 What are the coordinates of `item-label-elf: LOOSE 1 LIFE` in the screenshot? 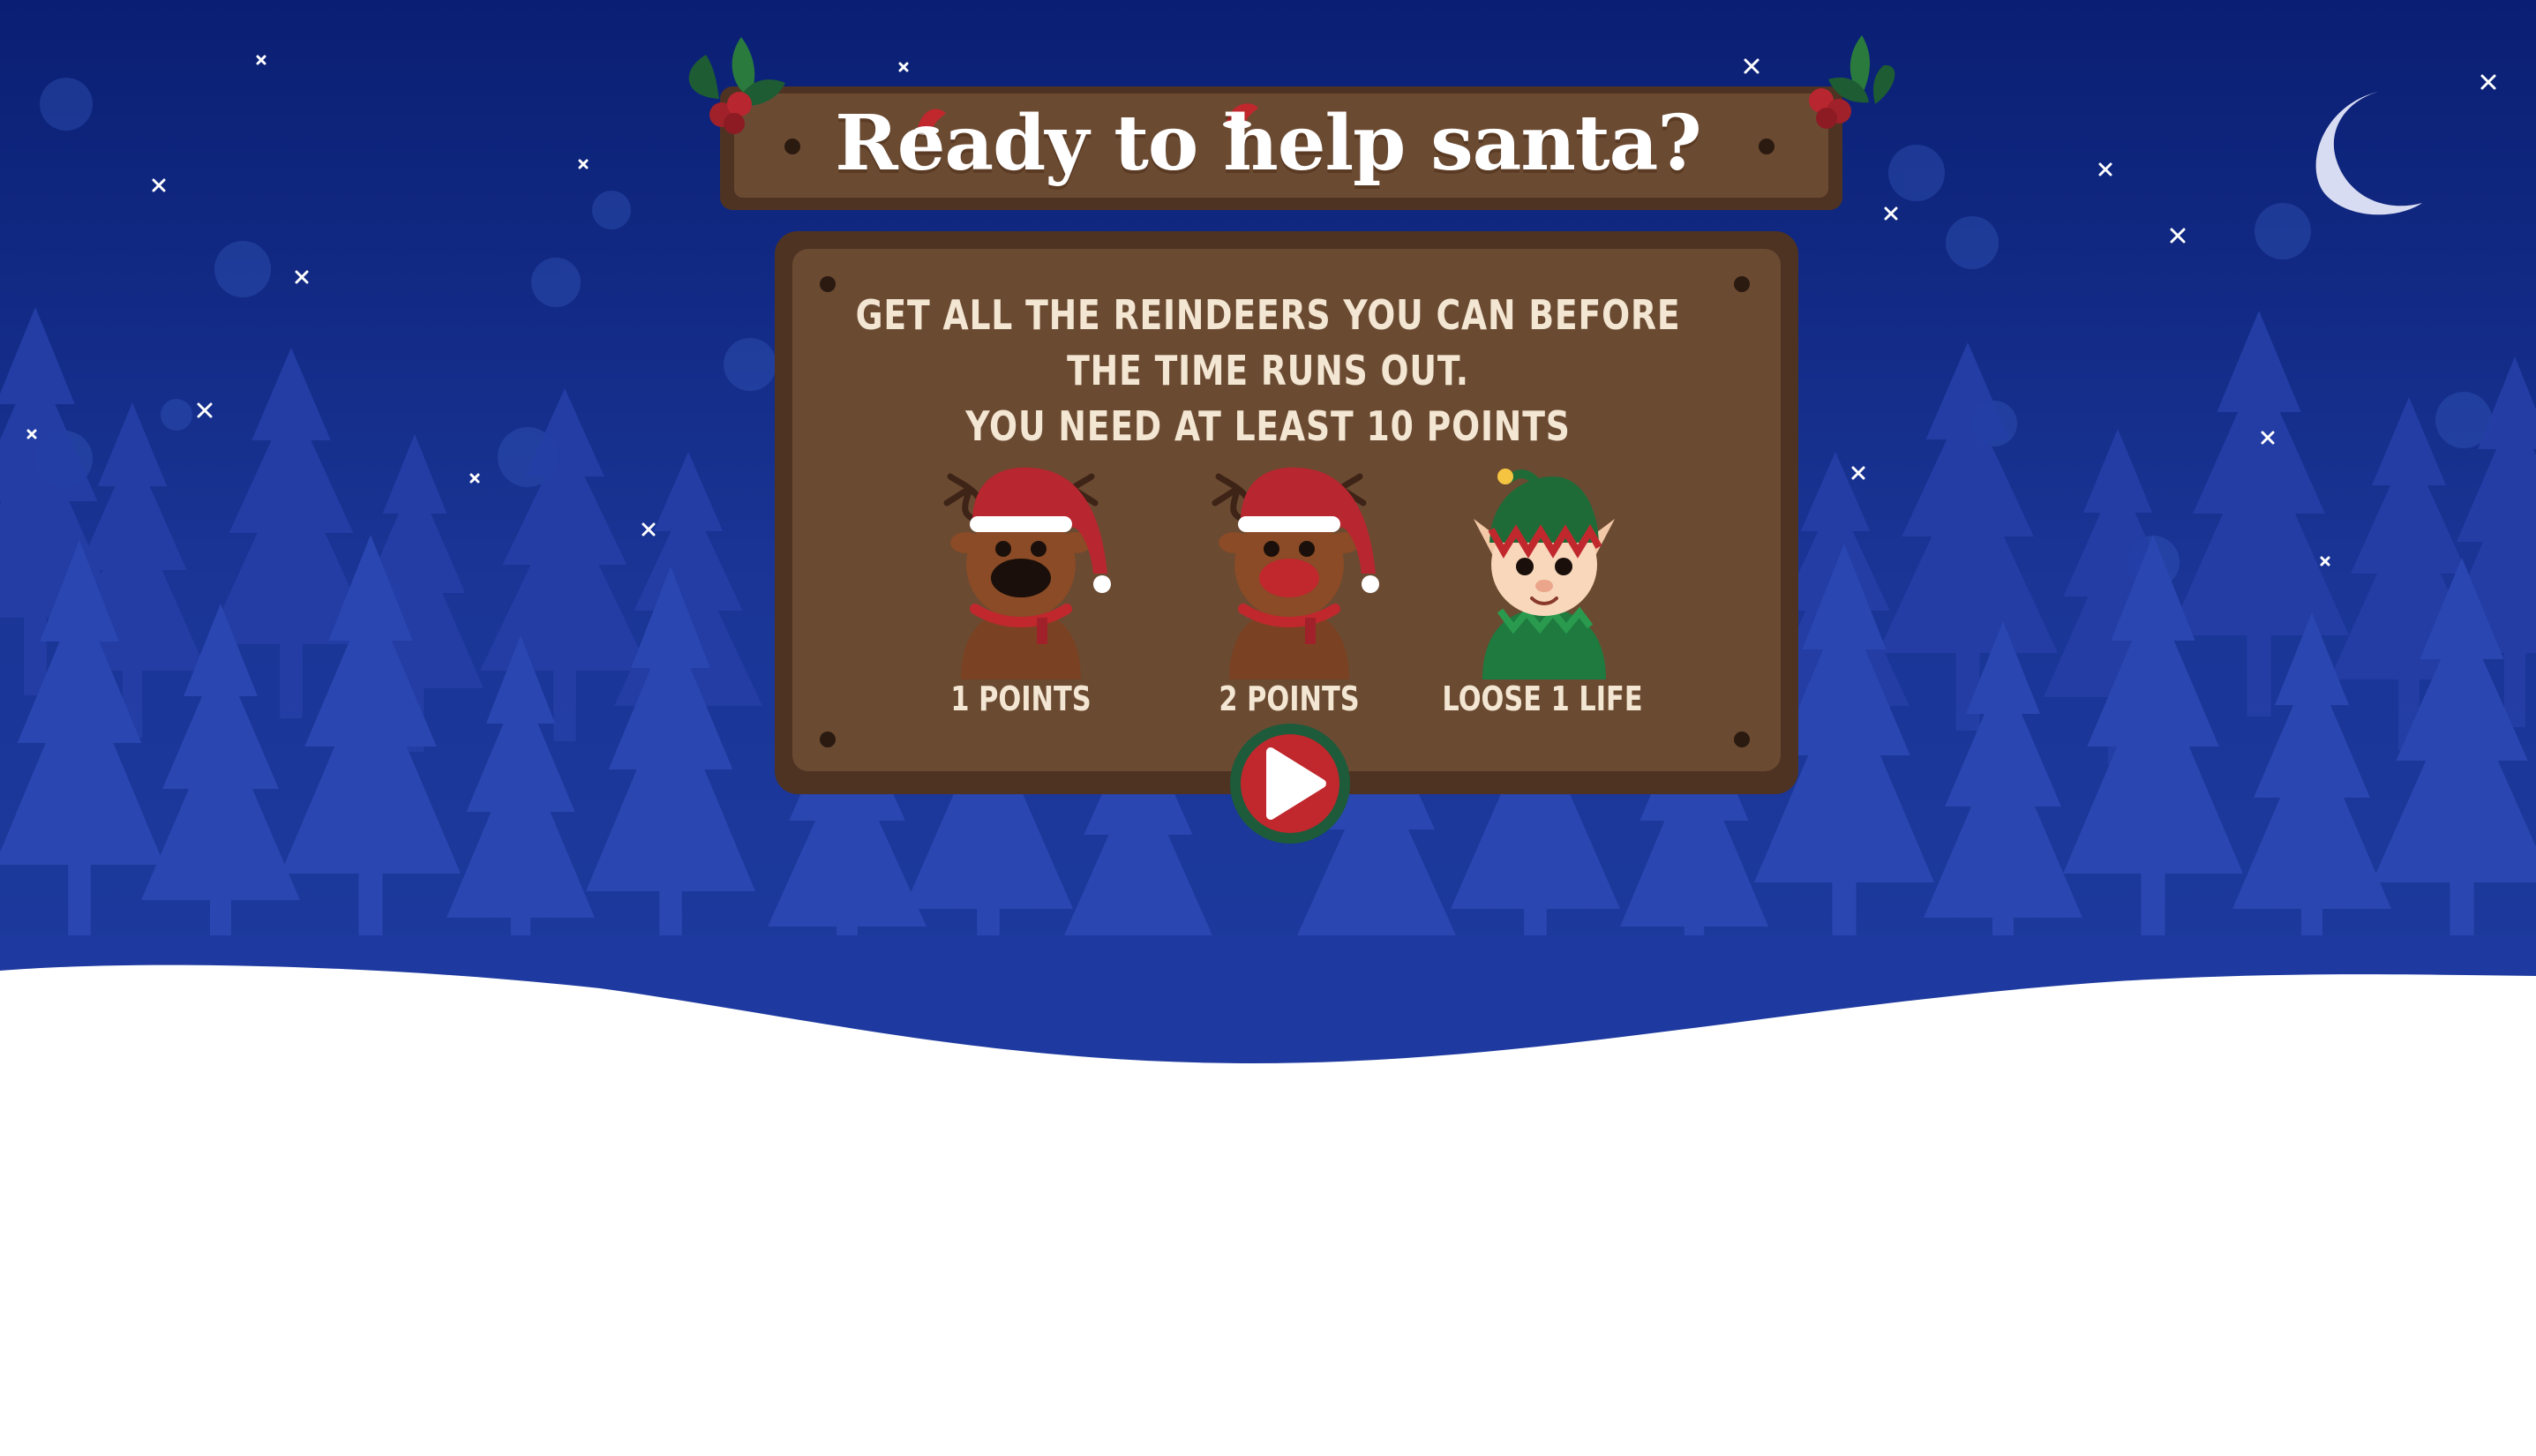 It's located at (1543, 698).